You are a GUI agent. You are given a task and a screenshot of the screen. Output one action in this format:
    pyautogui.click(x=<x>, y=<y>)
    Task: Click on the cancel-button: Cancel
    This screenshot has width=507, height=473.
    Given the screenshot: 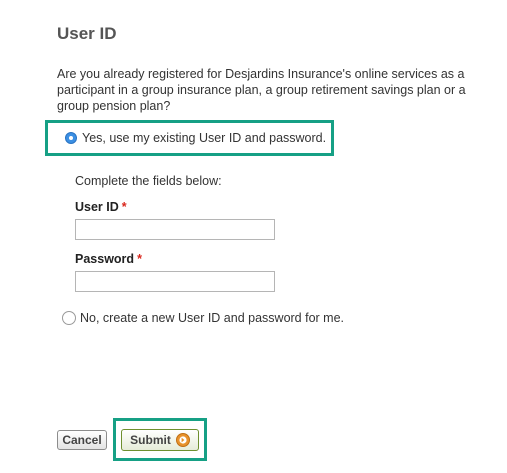 What is the action you would take?
    pyautogui.click(x=82, y=440)
    